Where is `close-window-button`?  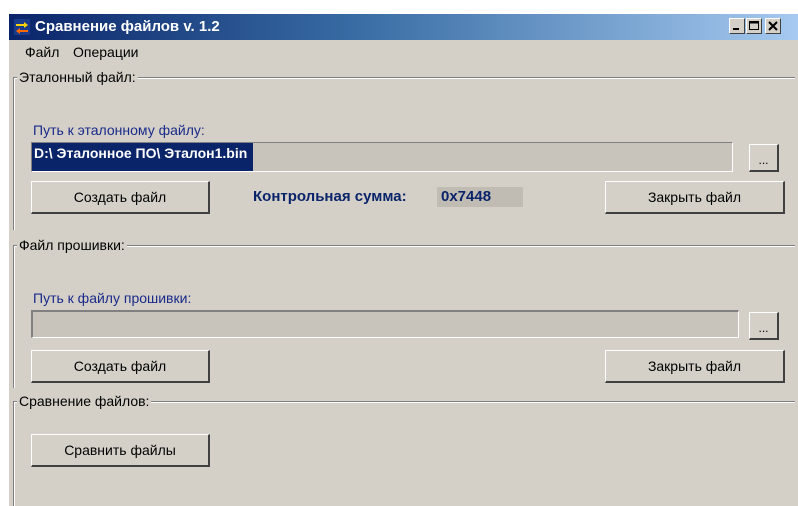 close-window-button is located at coordinates (773, 26).